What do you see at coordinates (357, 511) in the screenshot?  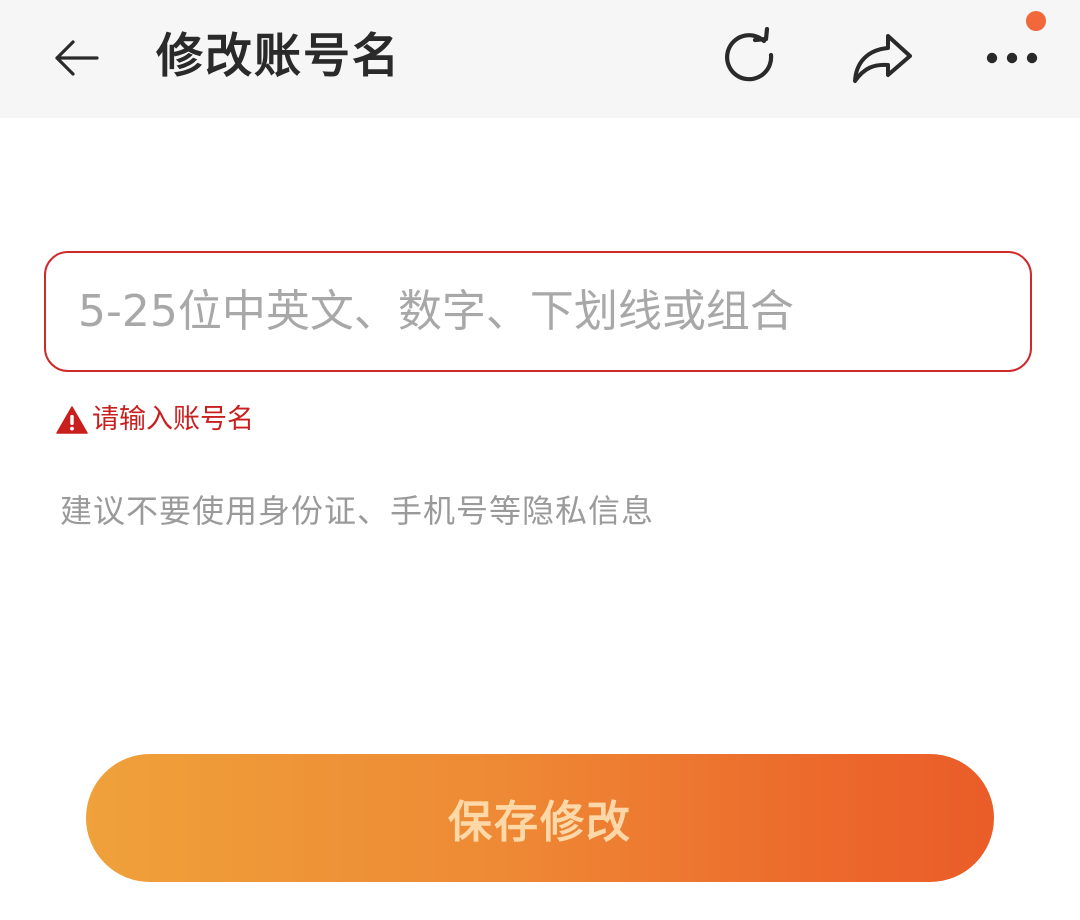 I see `privacy-hint: 建议不要使用身份证、手机号等隐私信息` at bounding box center [357, 511].